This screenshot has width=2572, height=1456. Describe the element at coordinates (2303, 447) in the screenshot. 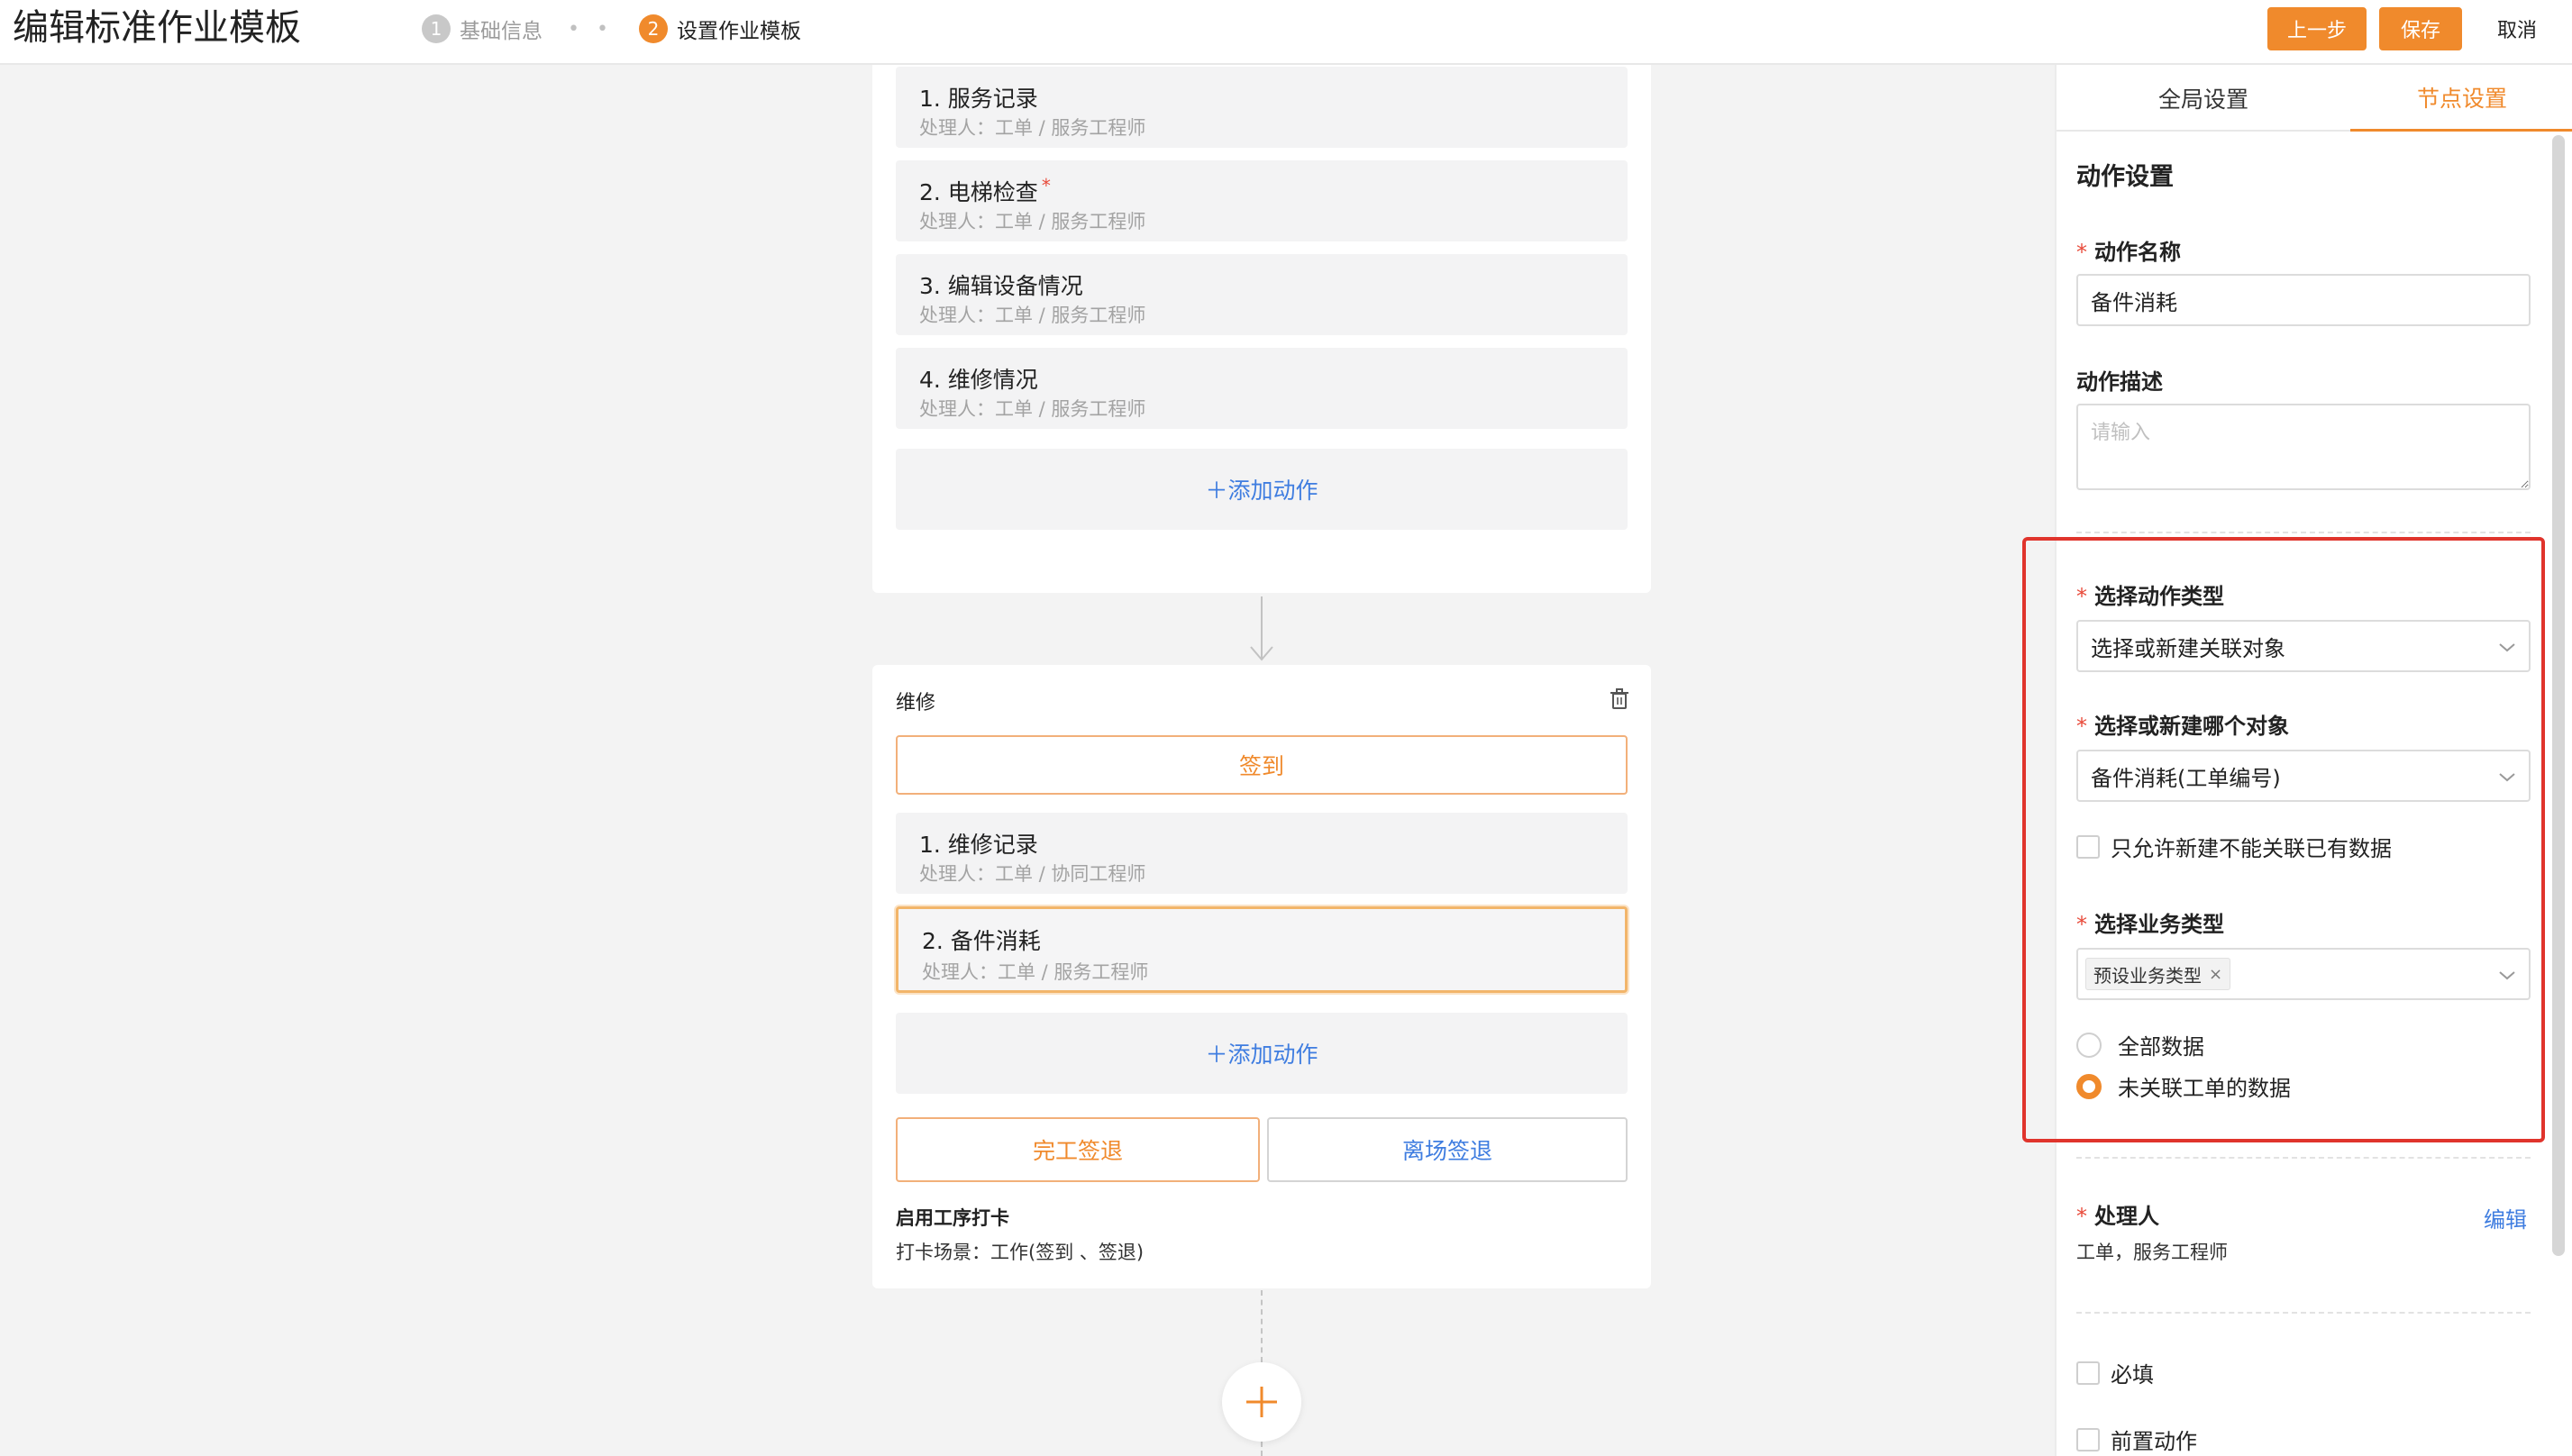

I see `action-desc-textarea` at that location.